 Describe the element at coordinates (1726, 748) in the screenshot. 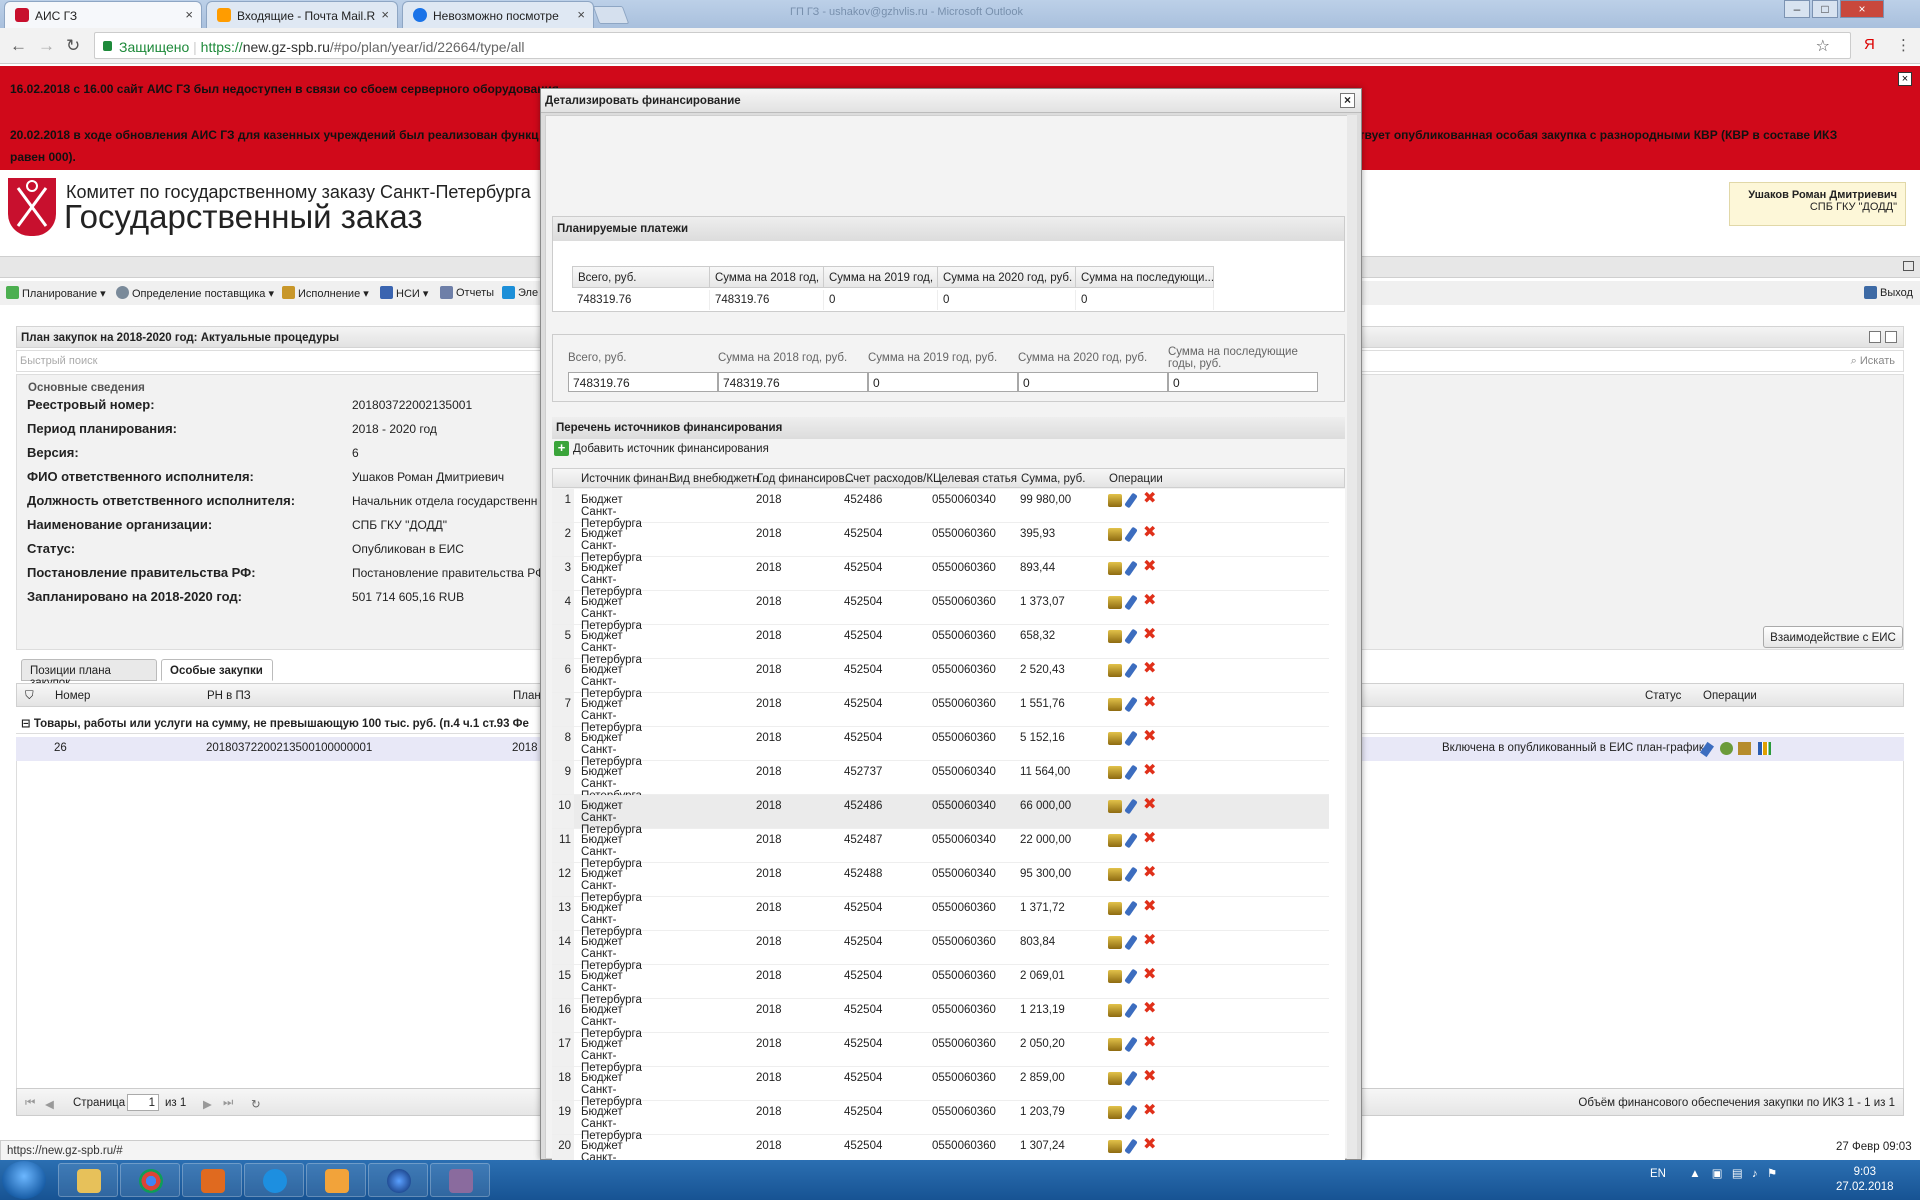

I see `settings-icon` at that location.